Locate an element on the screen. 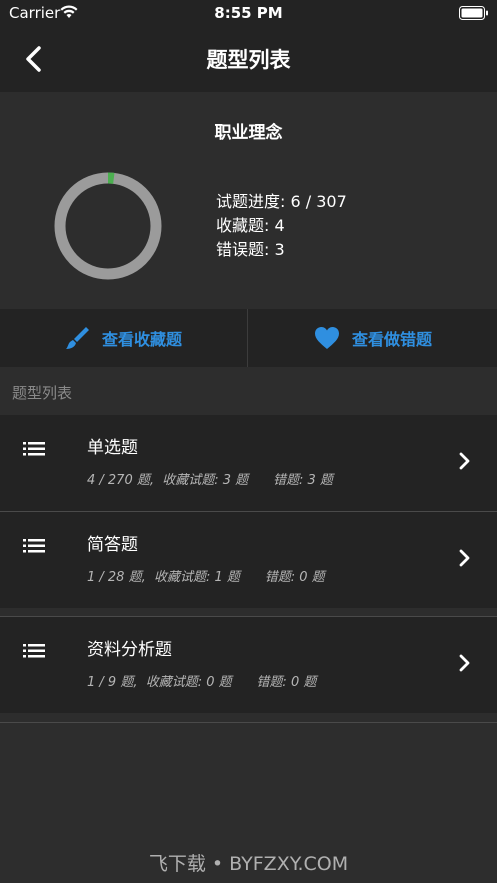 Image resolution: width=497 pixels, height=883 pixels. item-title: 单选题 is located at coordinates (112, 448).